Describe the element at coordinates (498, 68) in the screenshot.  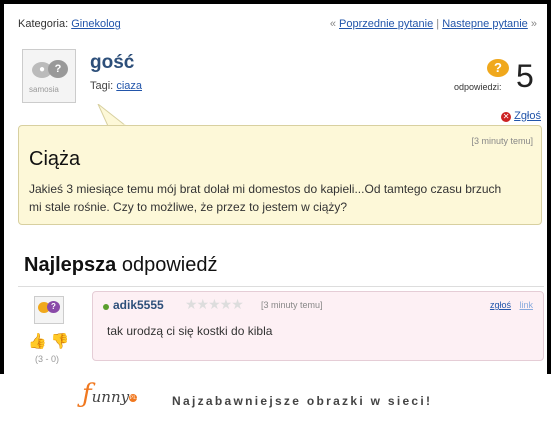
I see `answers-bubble-icon: ?` at that location.